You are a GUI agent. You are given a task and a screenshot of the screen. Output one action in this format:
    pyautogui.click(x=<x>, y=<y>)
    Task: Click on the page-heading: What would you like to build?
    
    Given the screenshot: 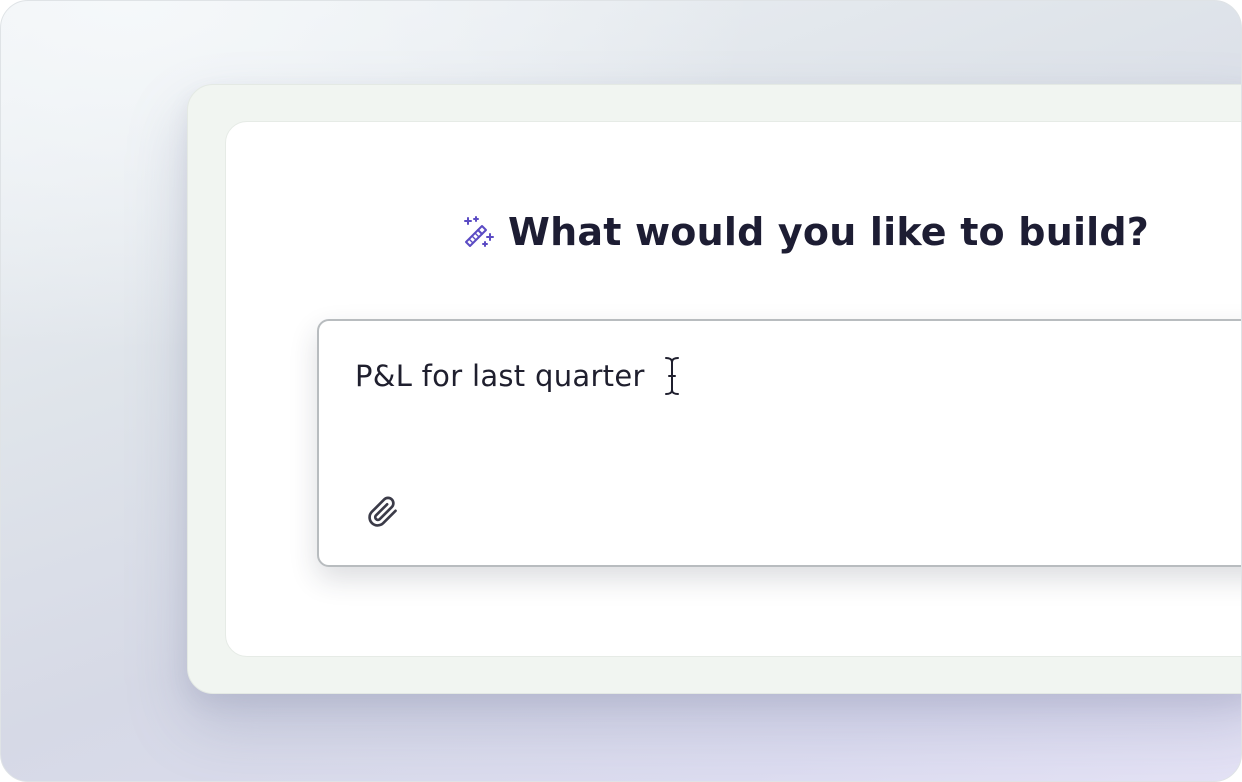 What is the action you would take?
    pyautogui.click(x=804, y=232)
    